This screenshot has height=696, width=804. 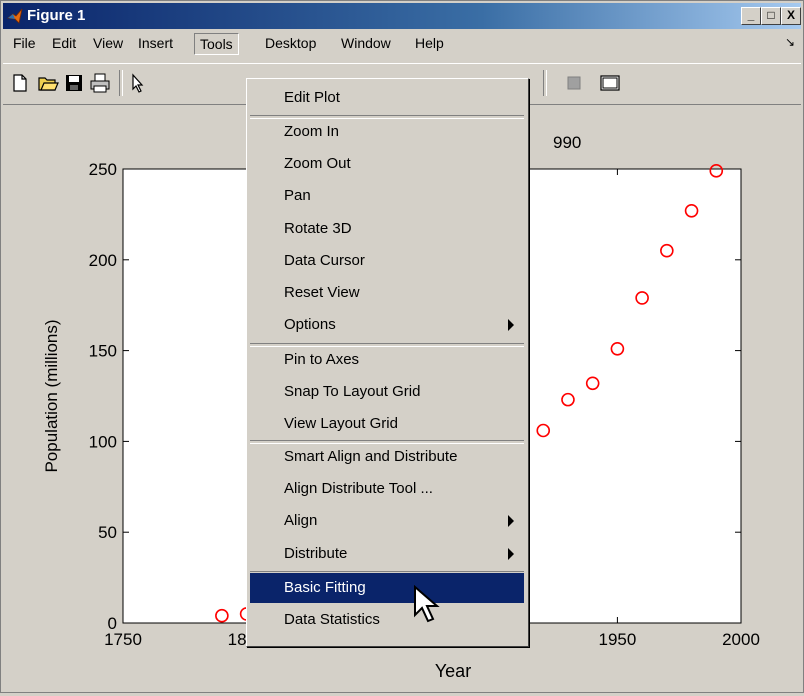 I want to click on menu-item-label: View Layout Grid, so click(x=341, y=423).